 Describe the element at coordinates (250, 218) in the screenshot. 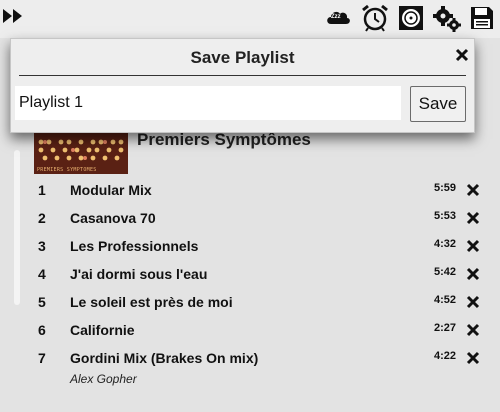

I see `track-row: 2 Casanova 70 5:53` at that location.